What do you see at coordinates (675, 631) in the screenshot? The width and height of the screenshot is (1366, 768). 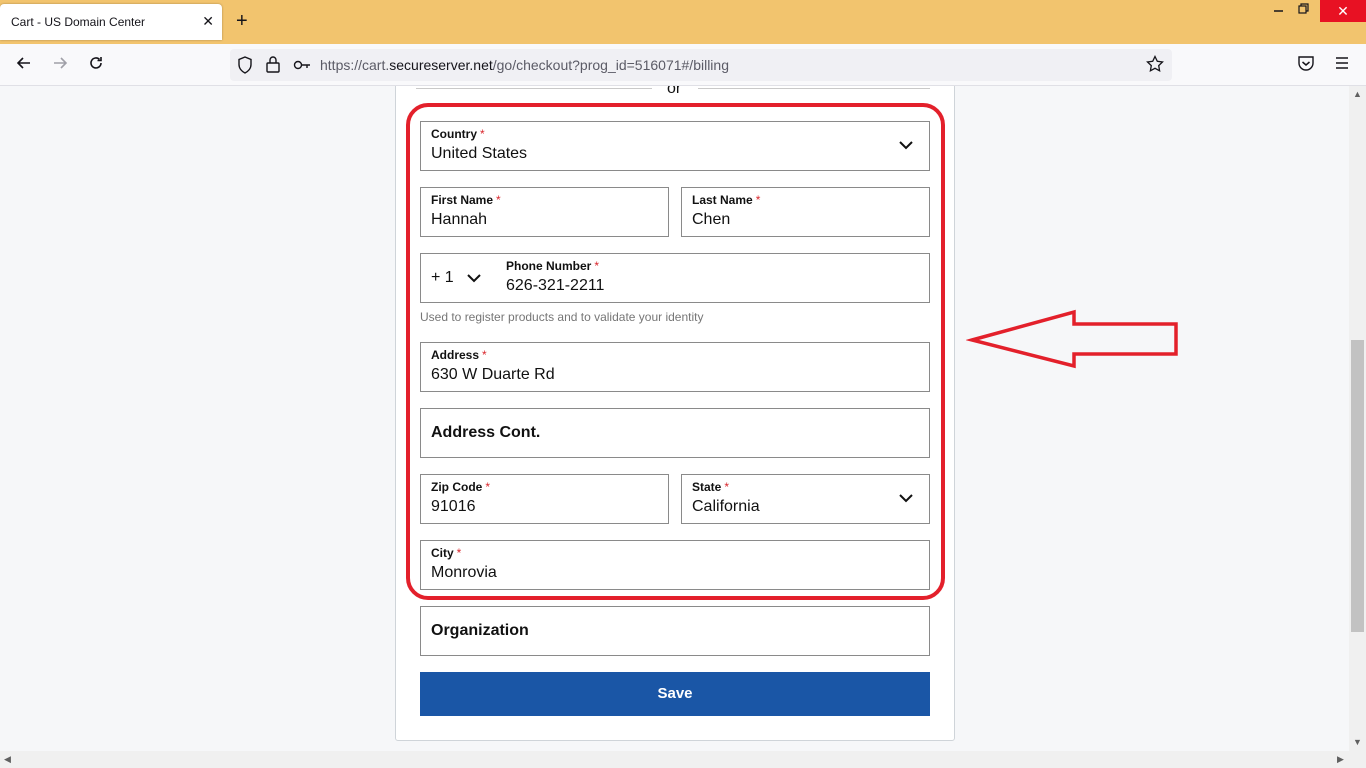 I see `organization-field: Organization` at bounding box center [675, 631].